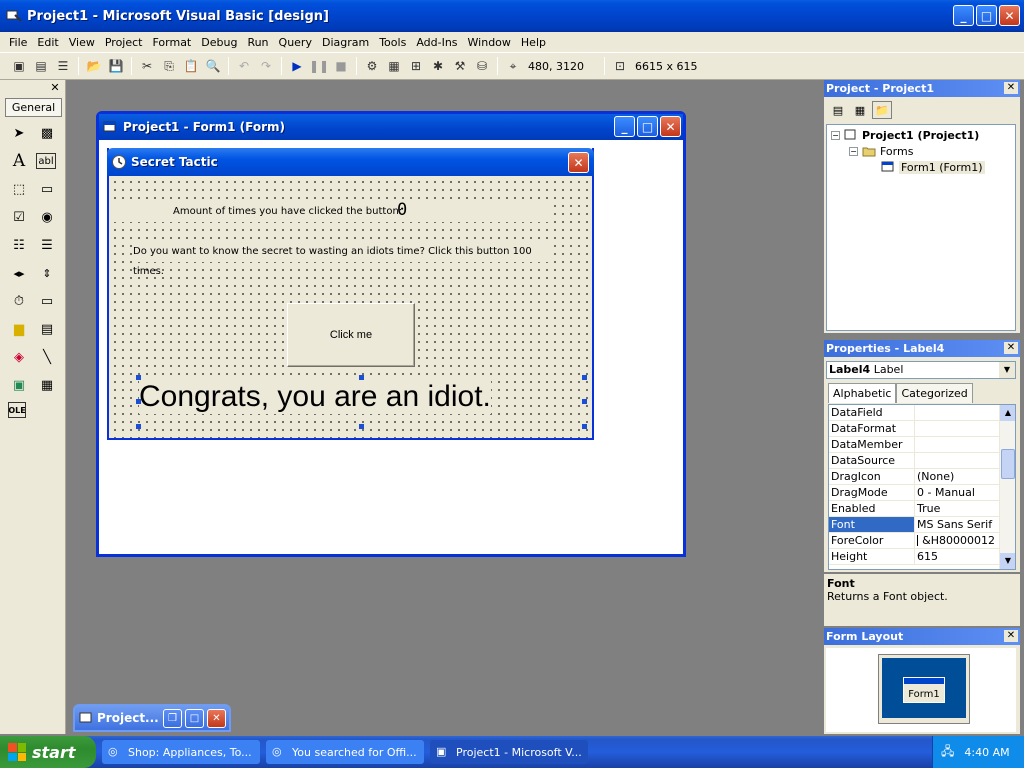 The width and height of the screenshot is (1024, 768). Describe the element at coordinates (394, 66) in the screenshot. I see `properties-window-icon: ▦` at that location.